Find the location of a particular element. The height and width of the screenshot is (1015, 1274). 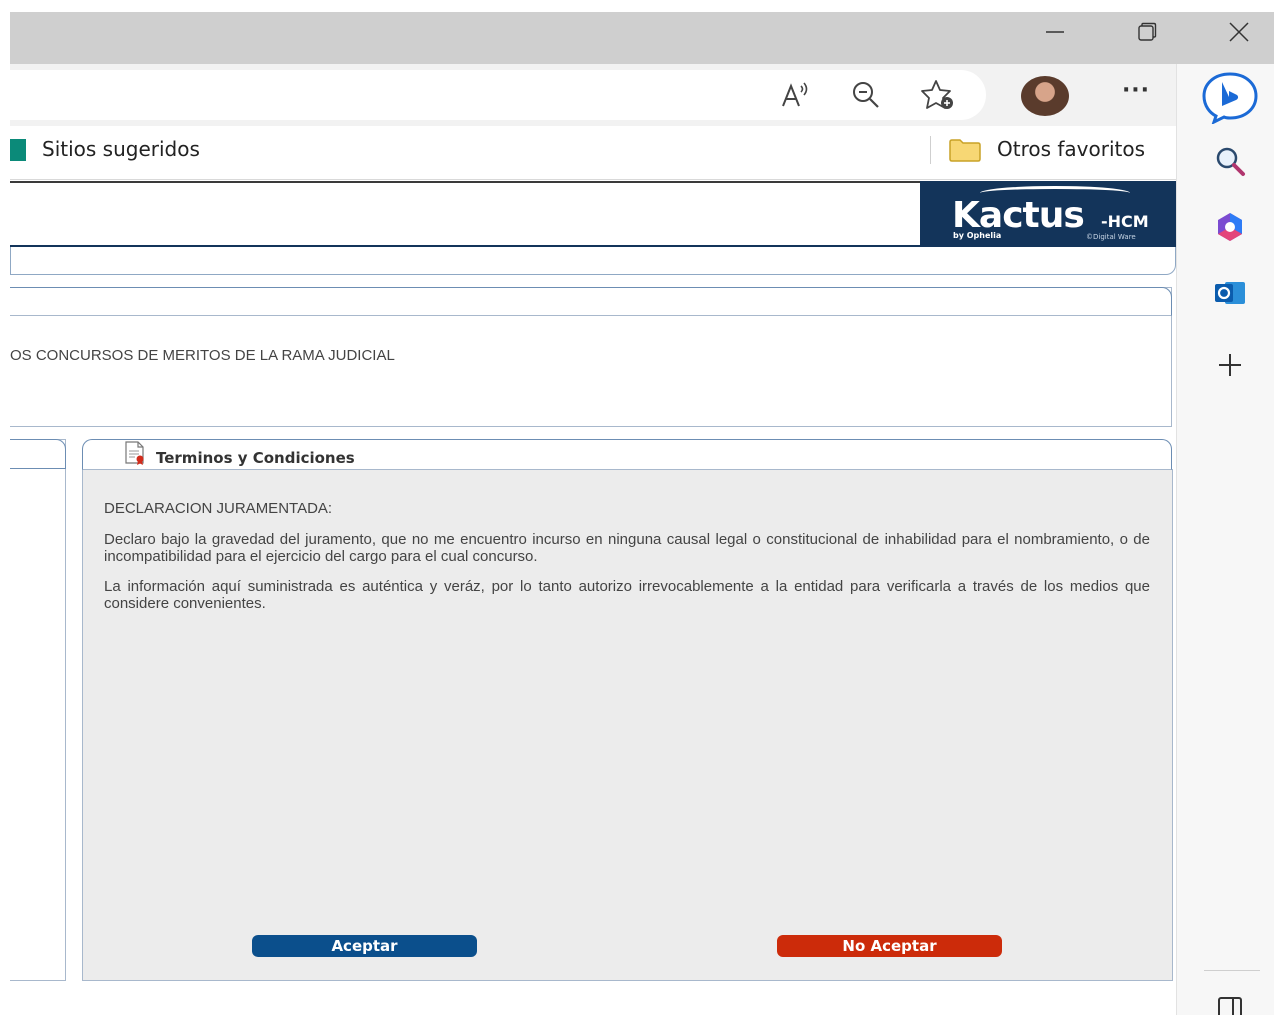

logo-sub-text: by Ophelia is located at coordinates (977, 235).